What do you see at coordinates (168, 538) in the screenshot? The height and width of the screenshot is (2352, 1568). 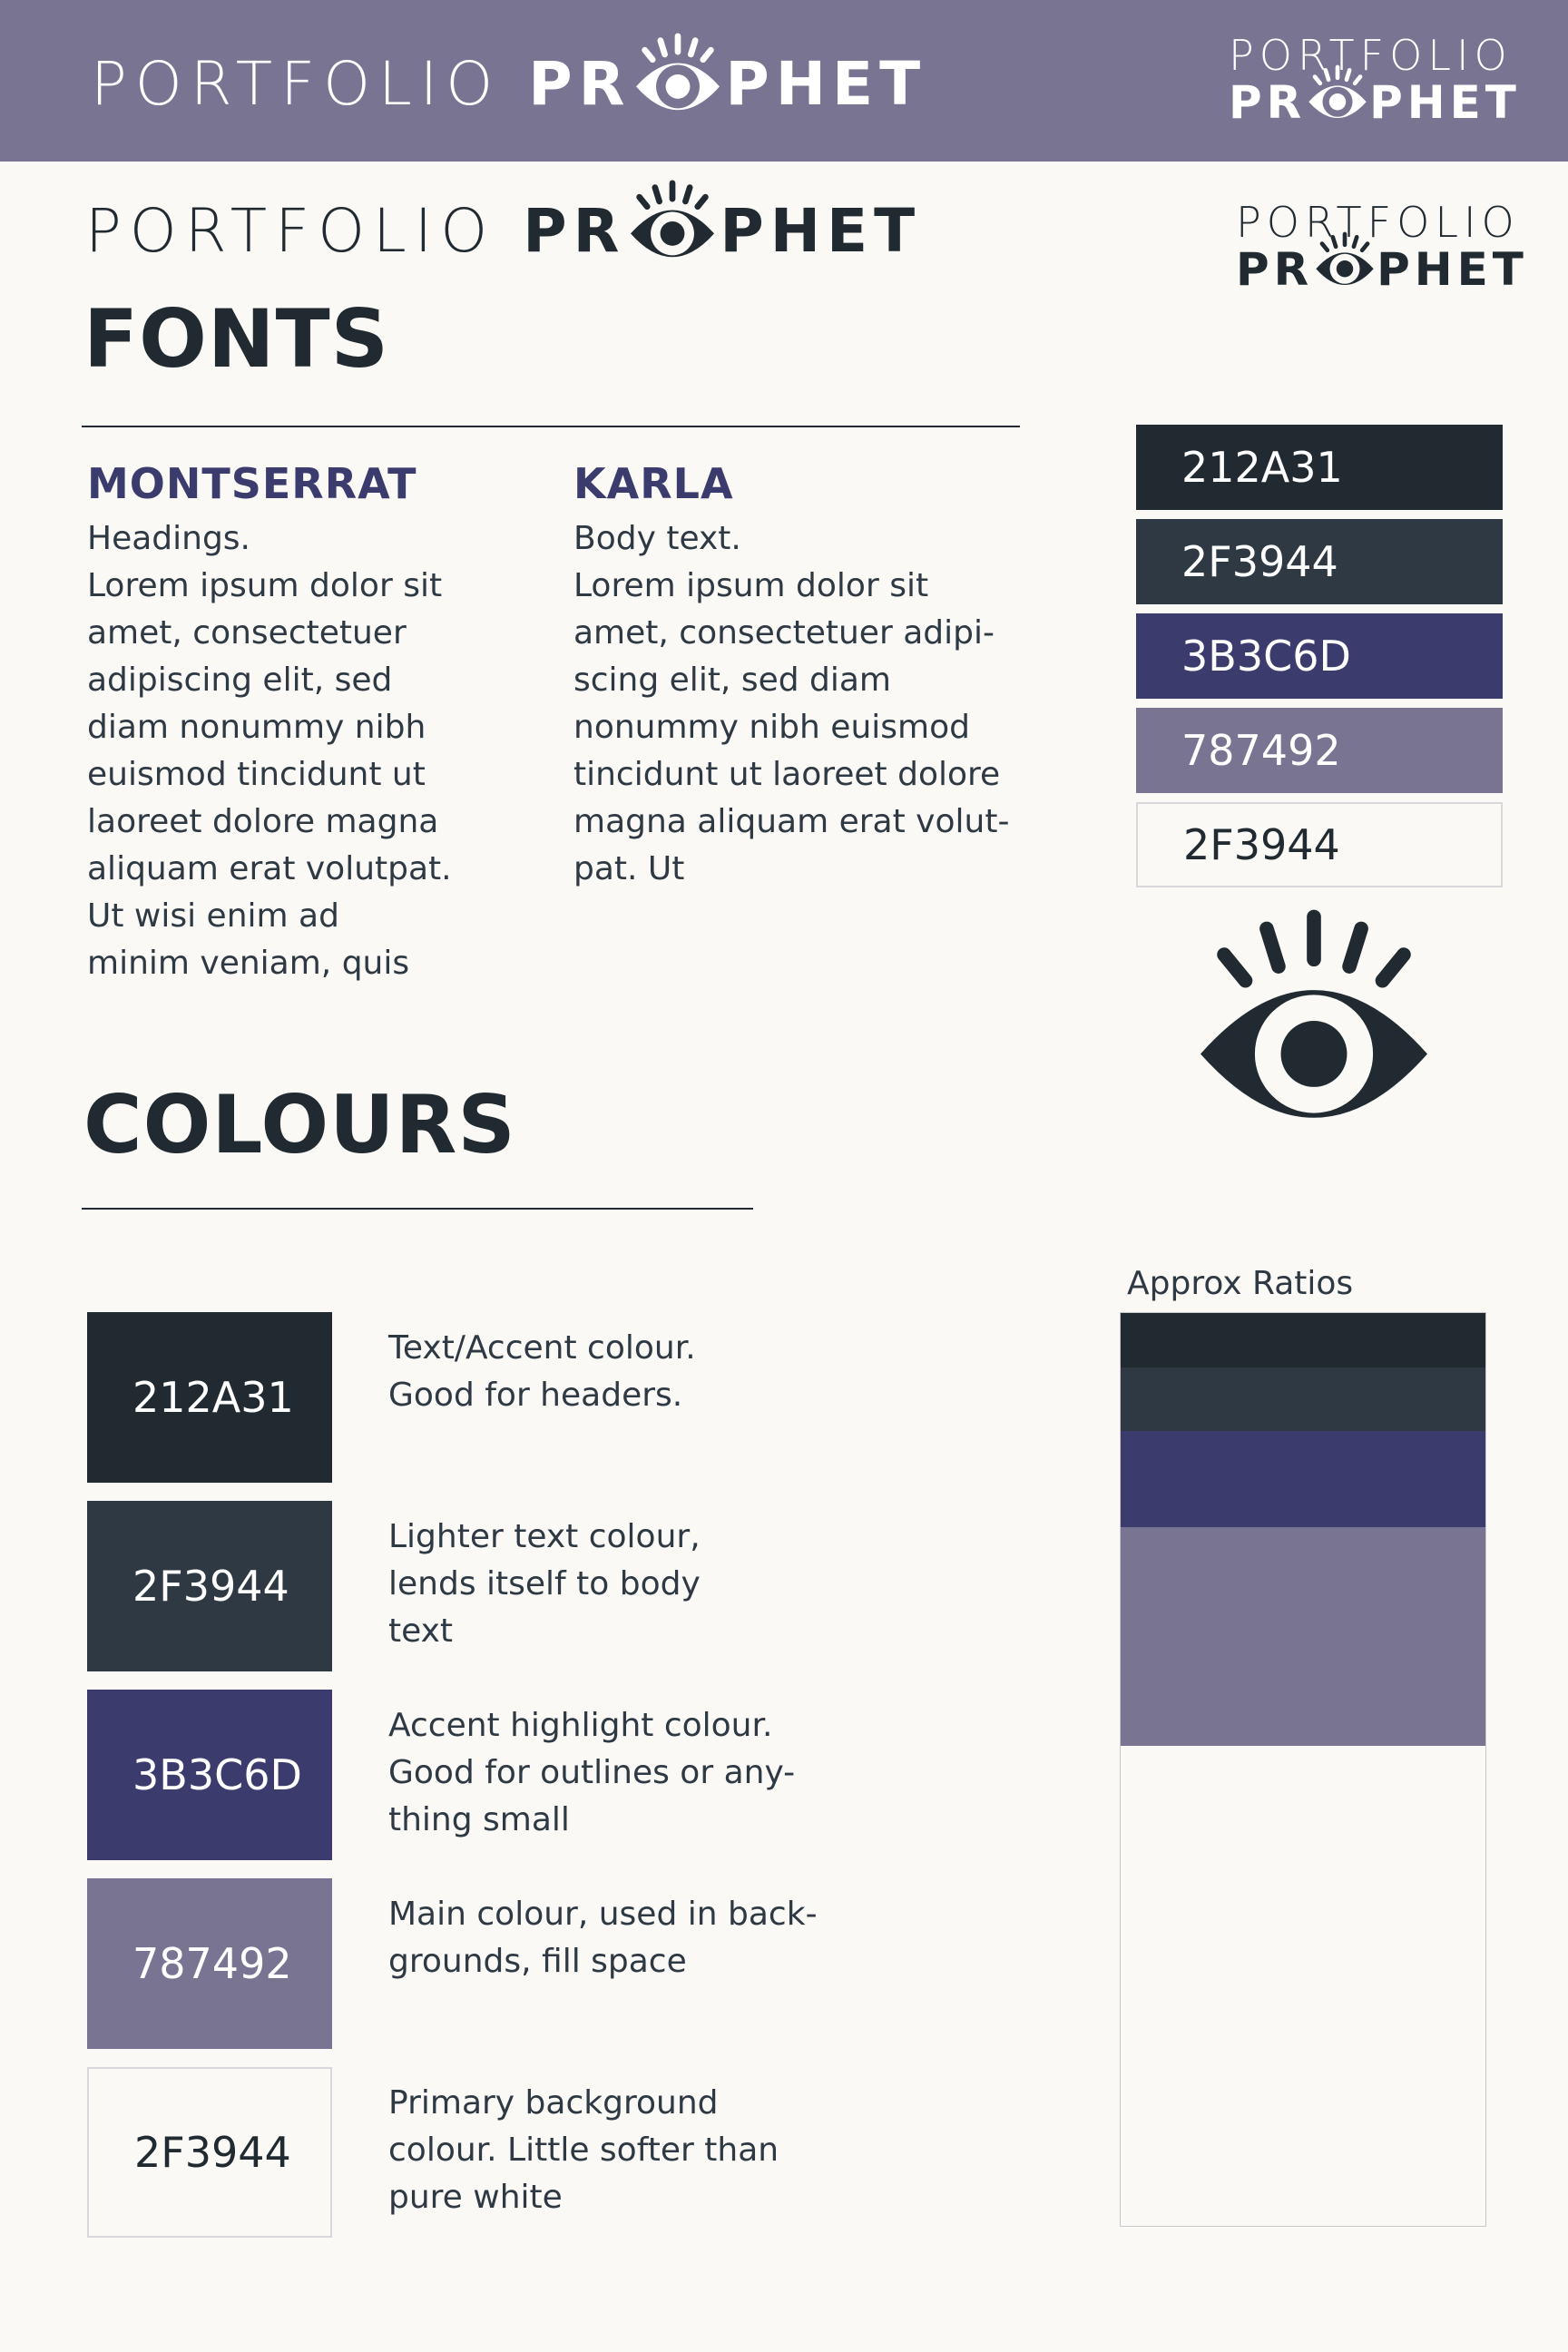 I see `heading-font-usage: Headings.` at bounding box center [168, 538].